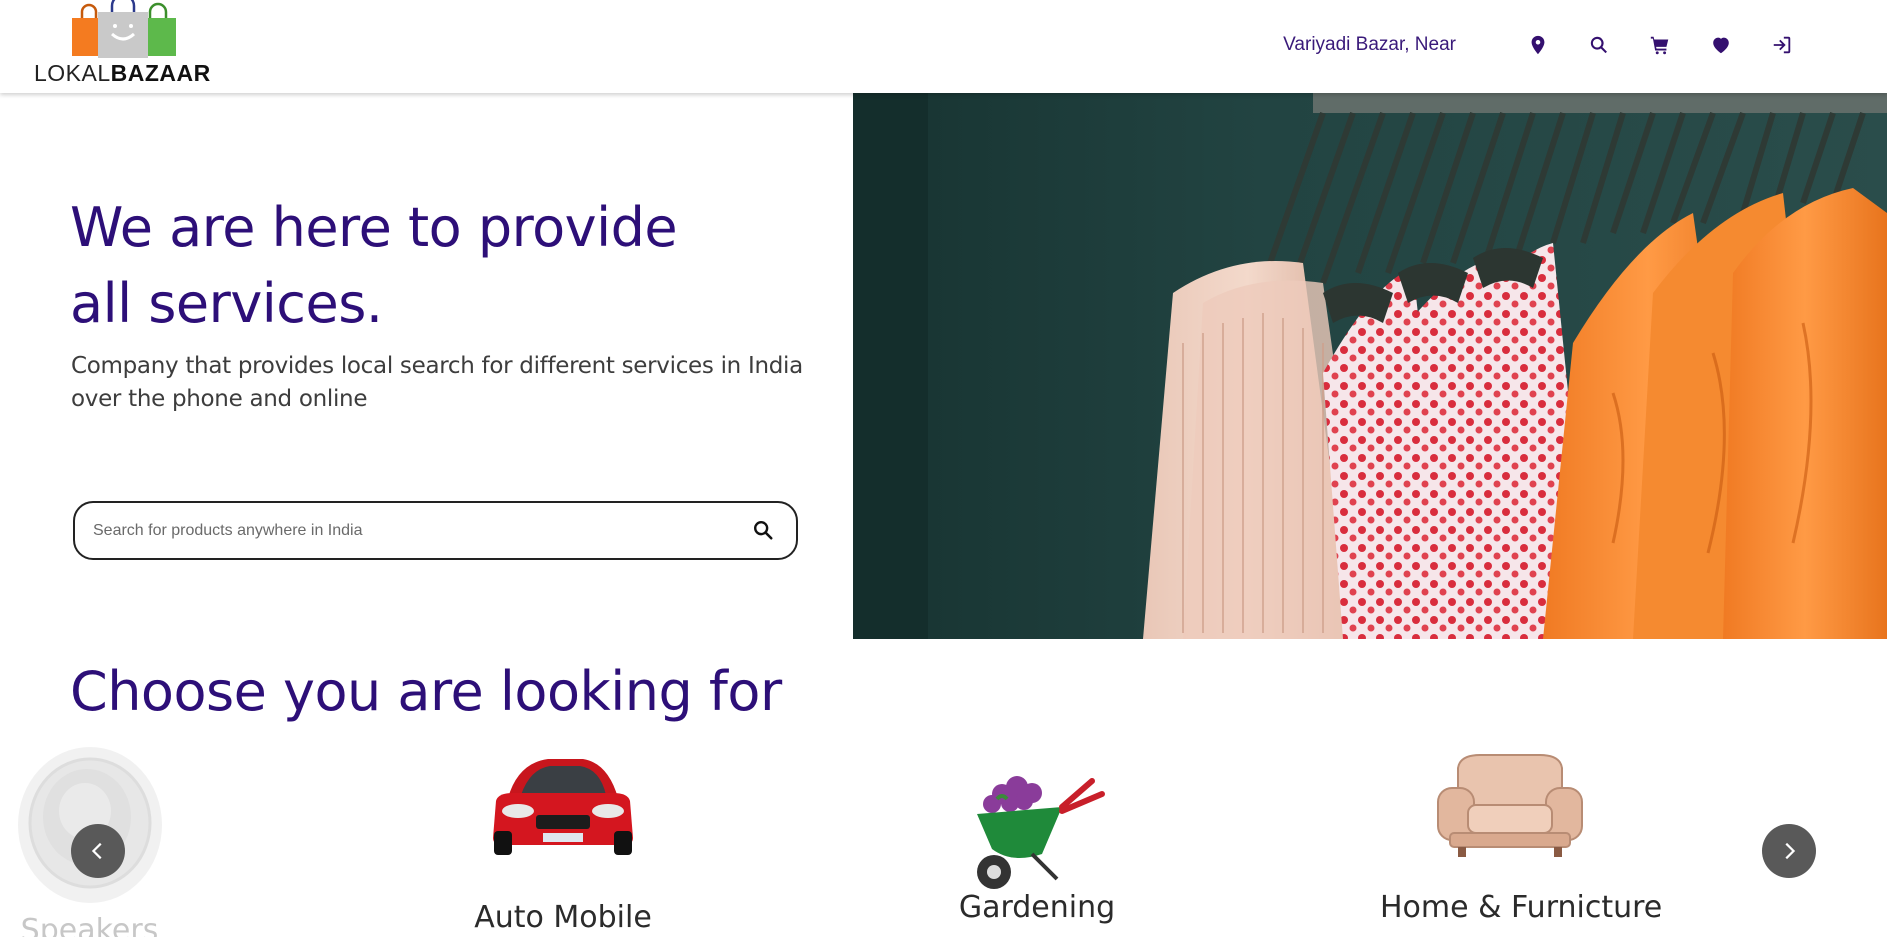  Describe the element at coordinates (89, 925) in the screenshot. I see `category-label: Speakers` at that location.